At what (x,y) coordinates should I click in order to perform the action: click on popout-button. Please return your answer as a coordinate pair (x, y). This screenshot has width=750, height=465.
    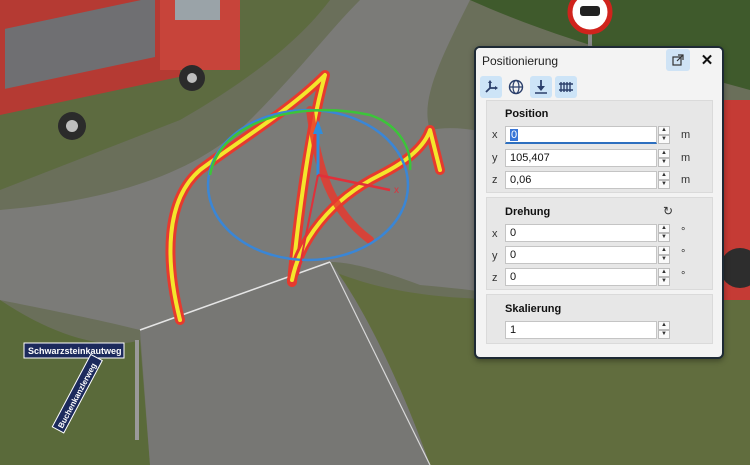
    Looking at the image, I should click on (678, 60).